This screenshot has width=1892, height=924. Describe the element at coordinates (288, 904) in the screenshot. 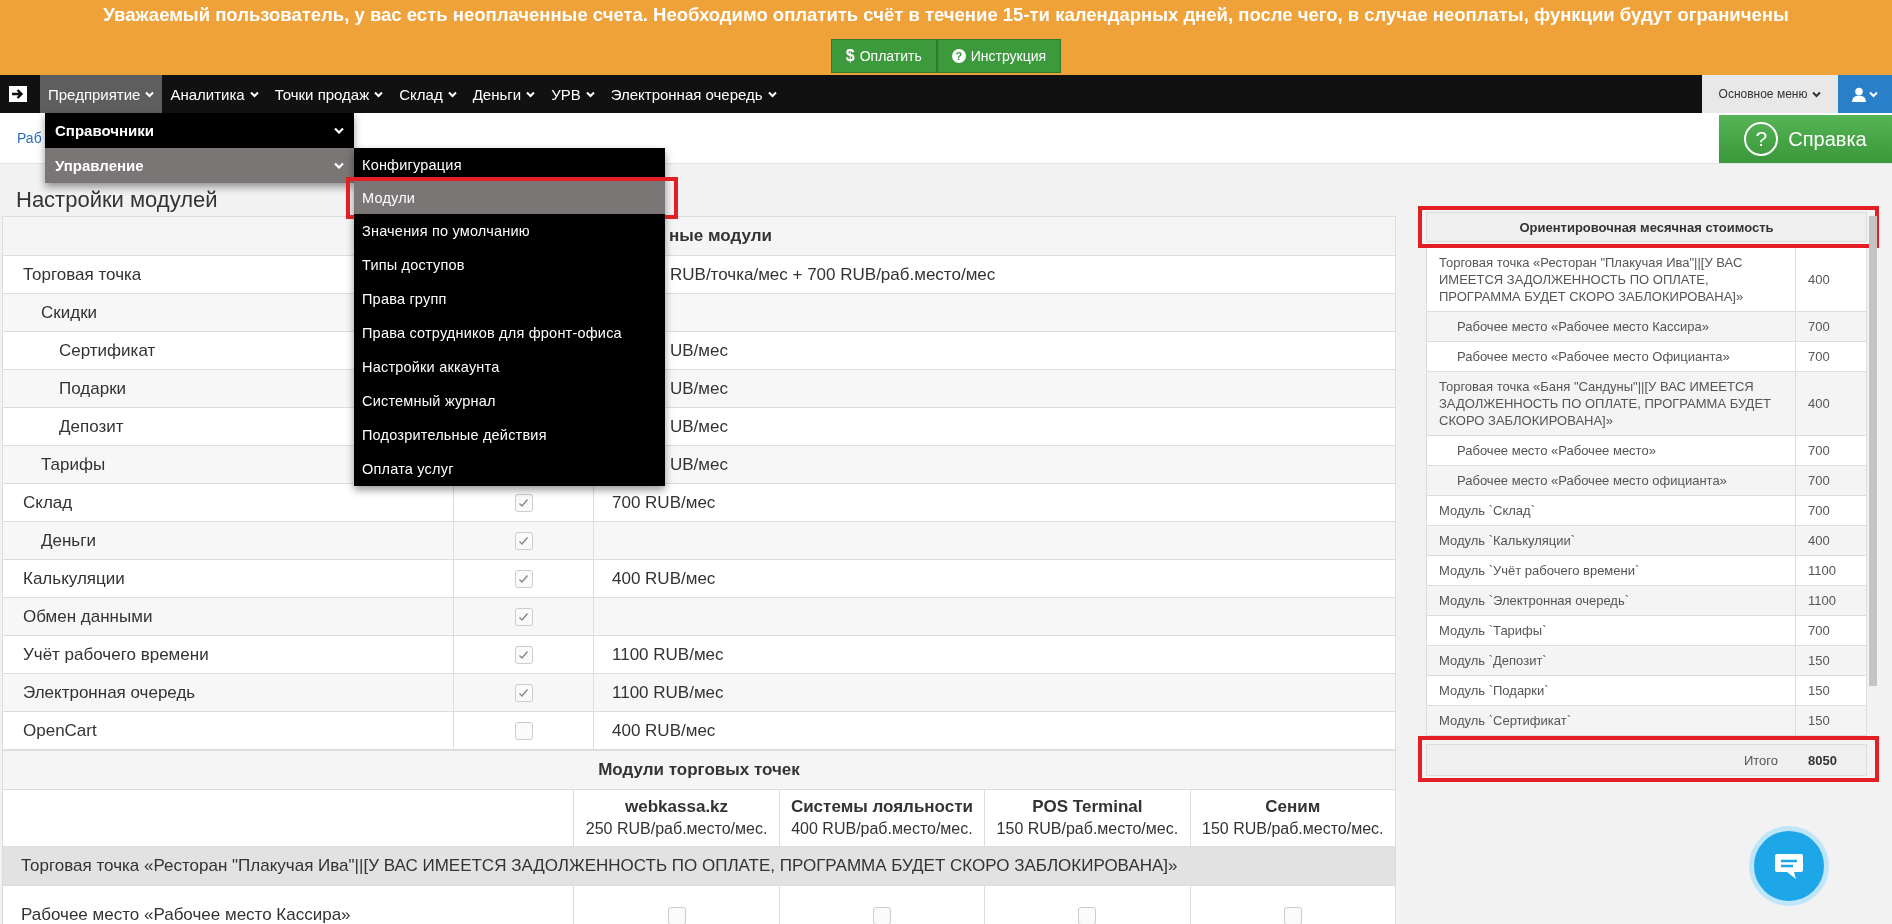

I see `workplace-name: Рабочее место «Рабочее место Кассира»` at that location.